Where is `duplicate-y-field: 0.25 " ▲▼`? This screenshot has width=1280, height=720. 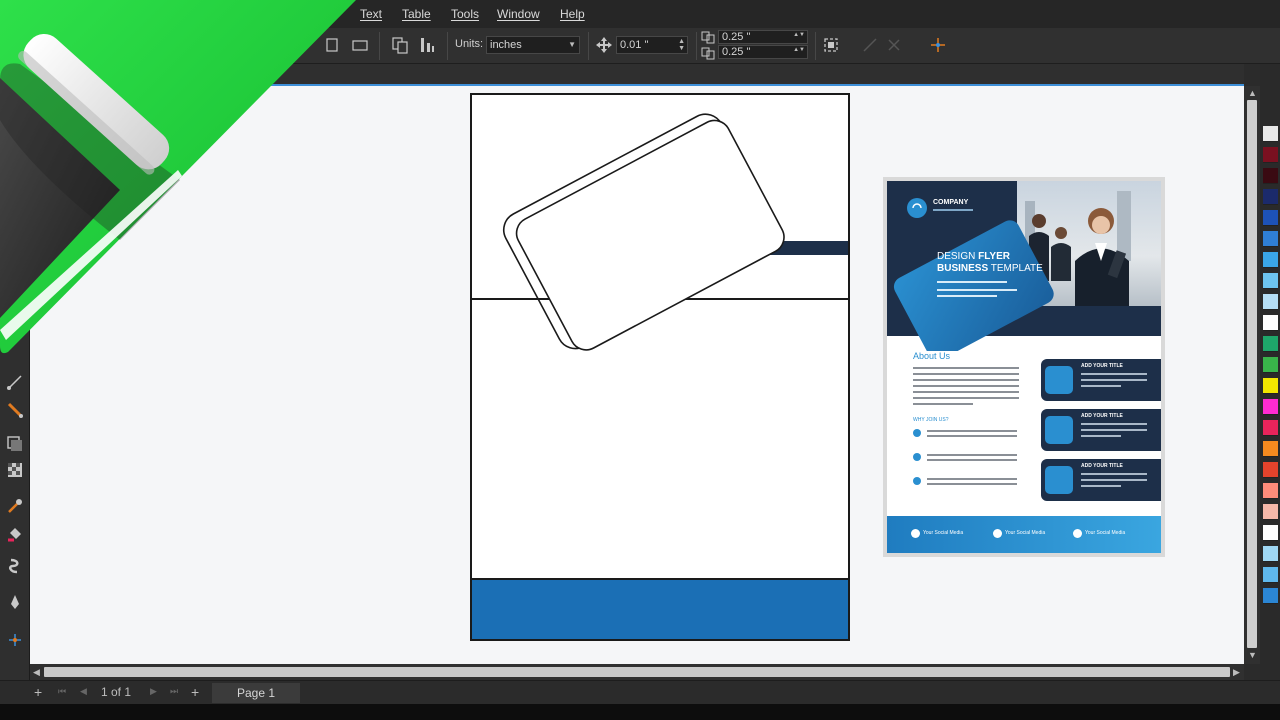
duplicate-y-field: 0.25 " ▲▼ is located at coordinates (763, 52).